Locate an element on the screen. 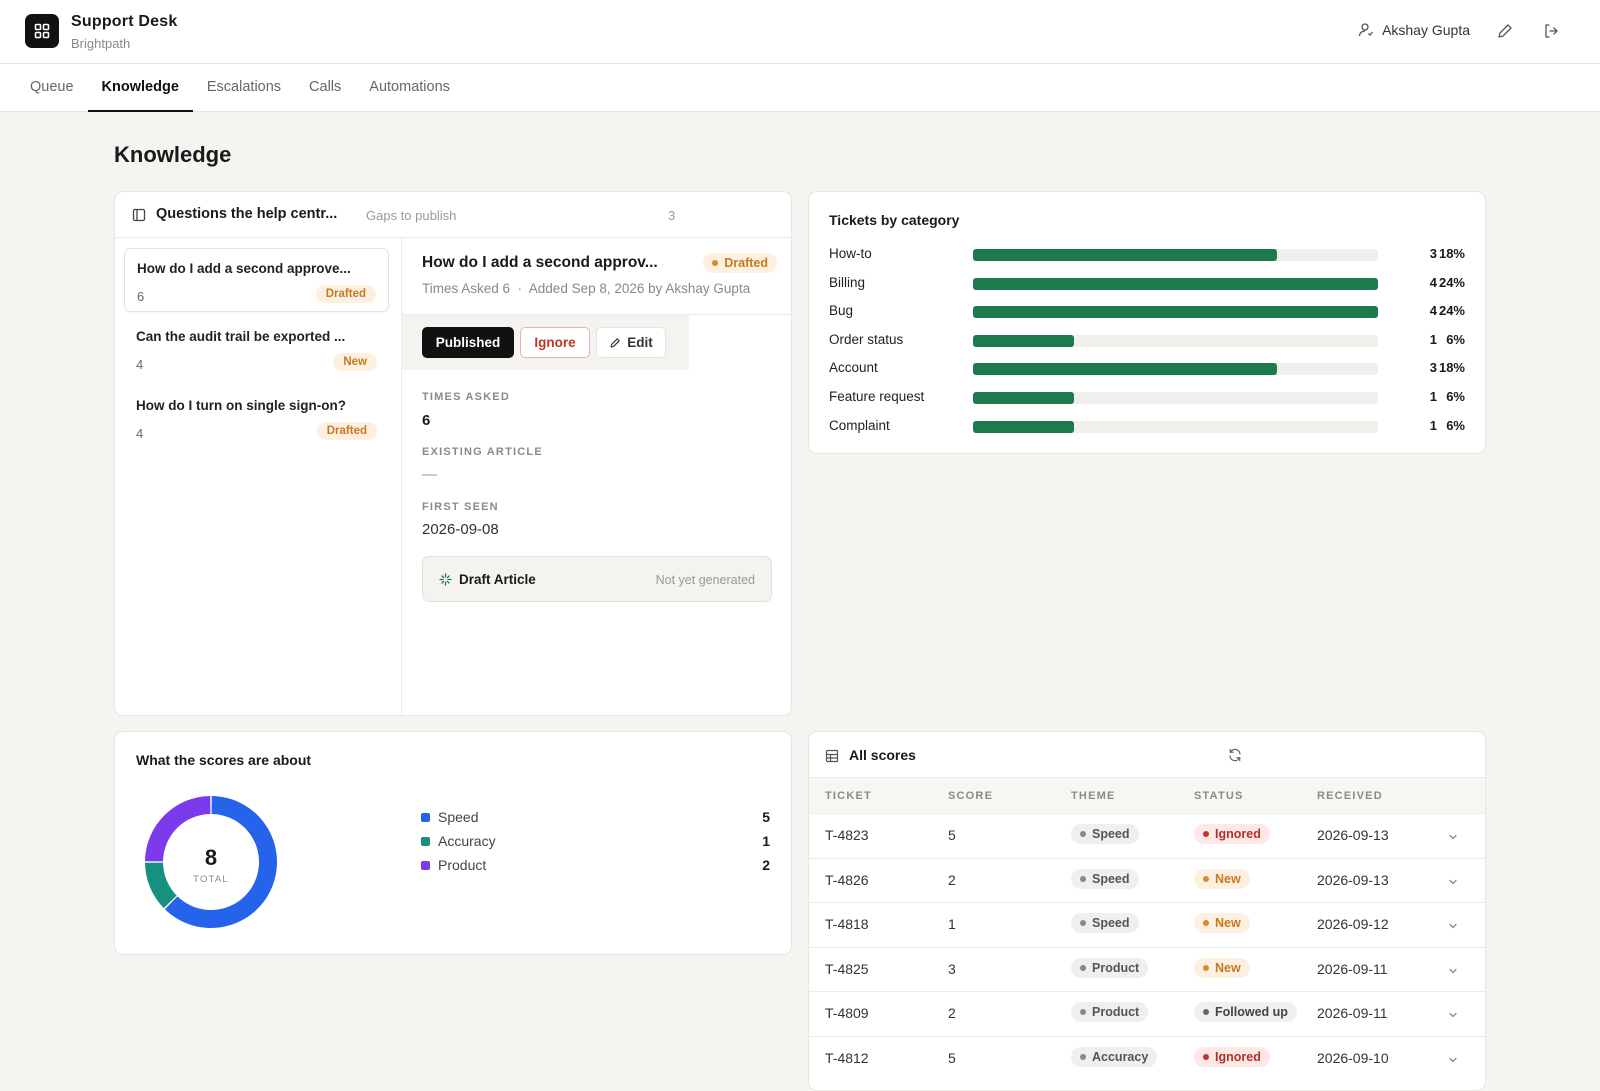 The height and width of the screenshot is (1091, 1600). table-row: T-4823 5 Speed Ignored 2026-09-13 is located at coordinates (1147, 835).